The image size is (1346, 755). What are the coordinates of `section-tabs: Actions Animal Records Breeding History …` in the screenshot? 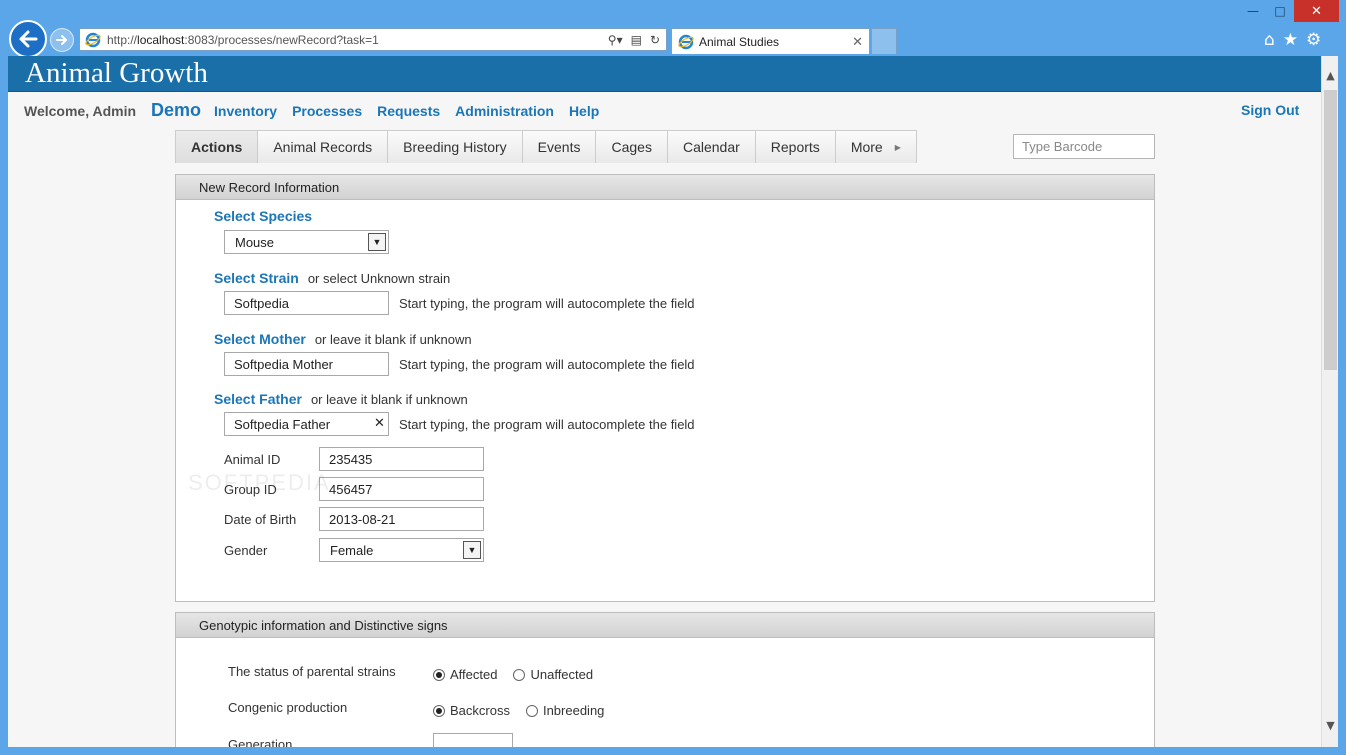 It's located at (546, 146).